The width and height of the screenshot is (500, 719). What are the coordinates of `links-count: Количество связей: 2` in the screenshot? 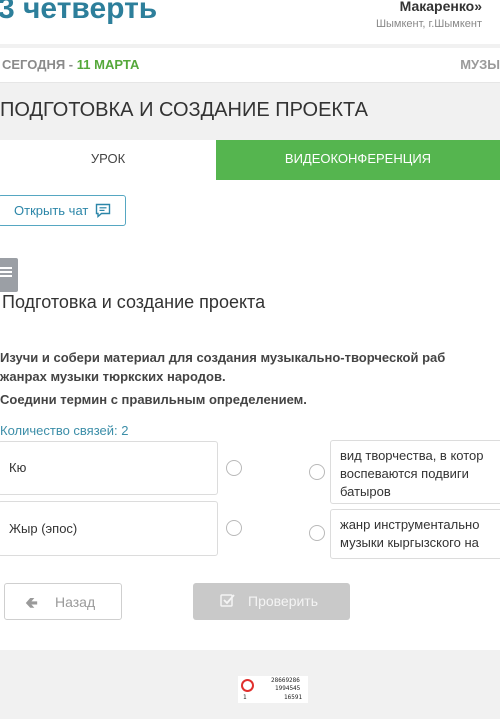 It's located at (64, 430).